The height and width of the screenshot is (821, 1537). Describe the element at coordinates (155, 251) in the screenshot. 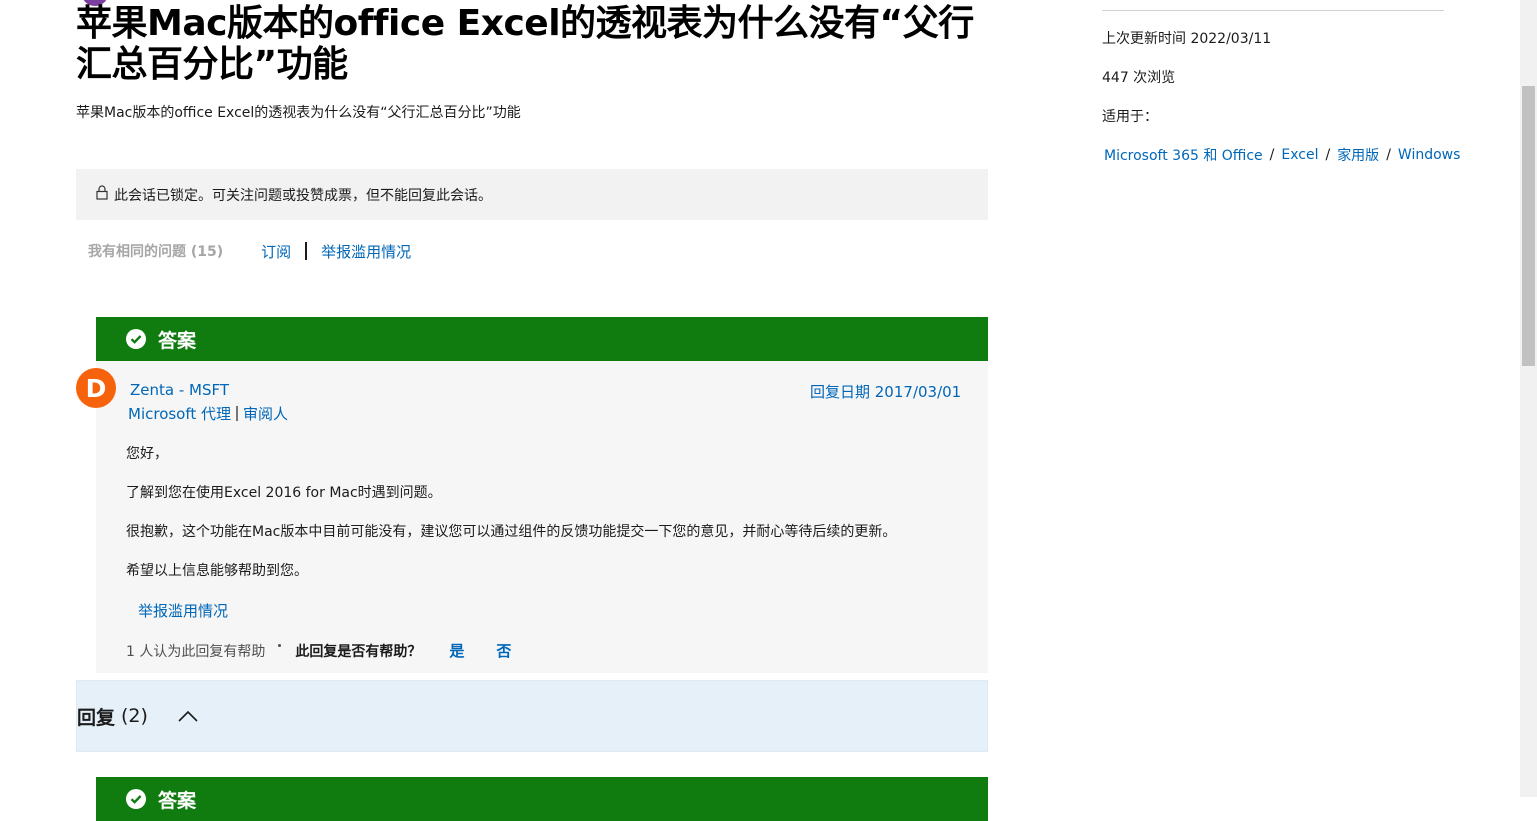

I see `same-question-button: 我有相同的问题 (15)` at that location.